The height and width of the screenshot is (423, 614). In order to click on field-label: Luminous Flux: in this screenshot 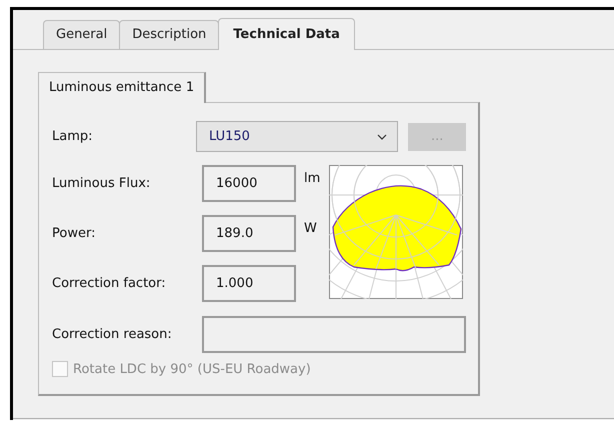, I will do `click(102, 183)`.